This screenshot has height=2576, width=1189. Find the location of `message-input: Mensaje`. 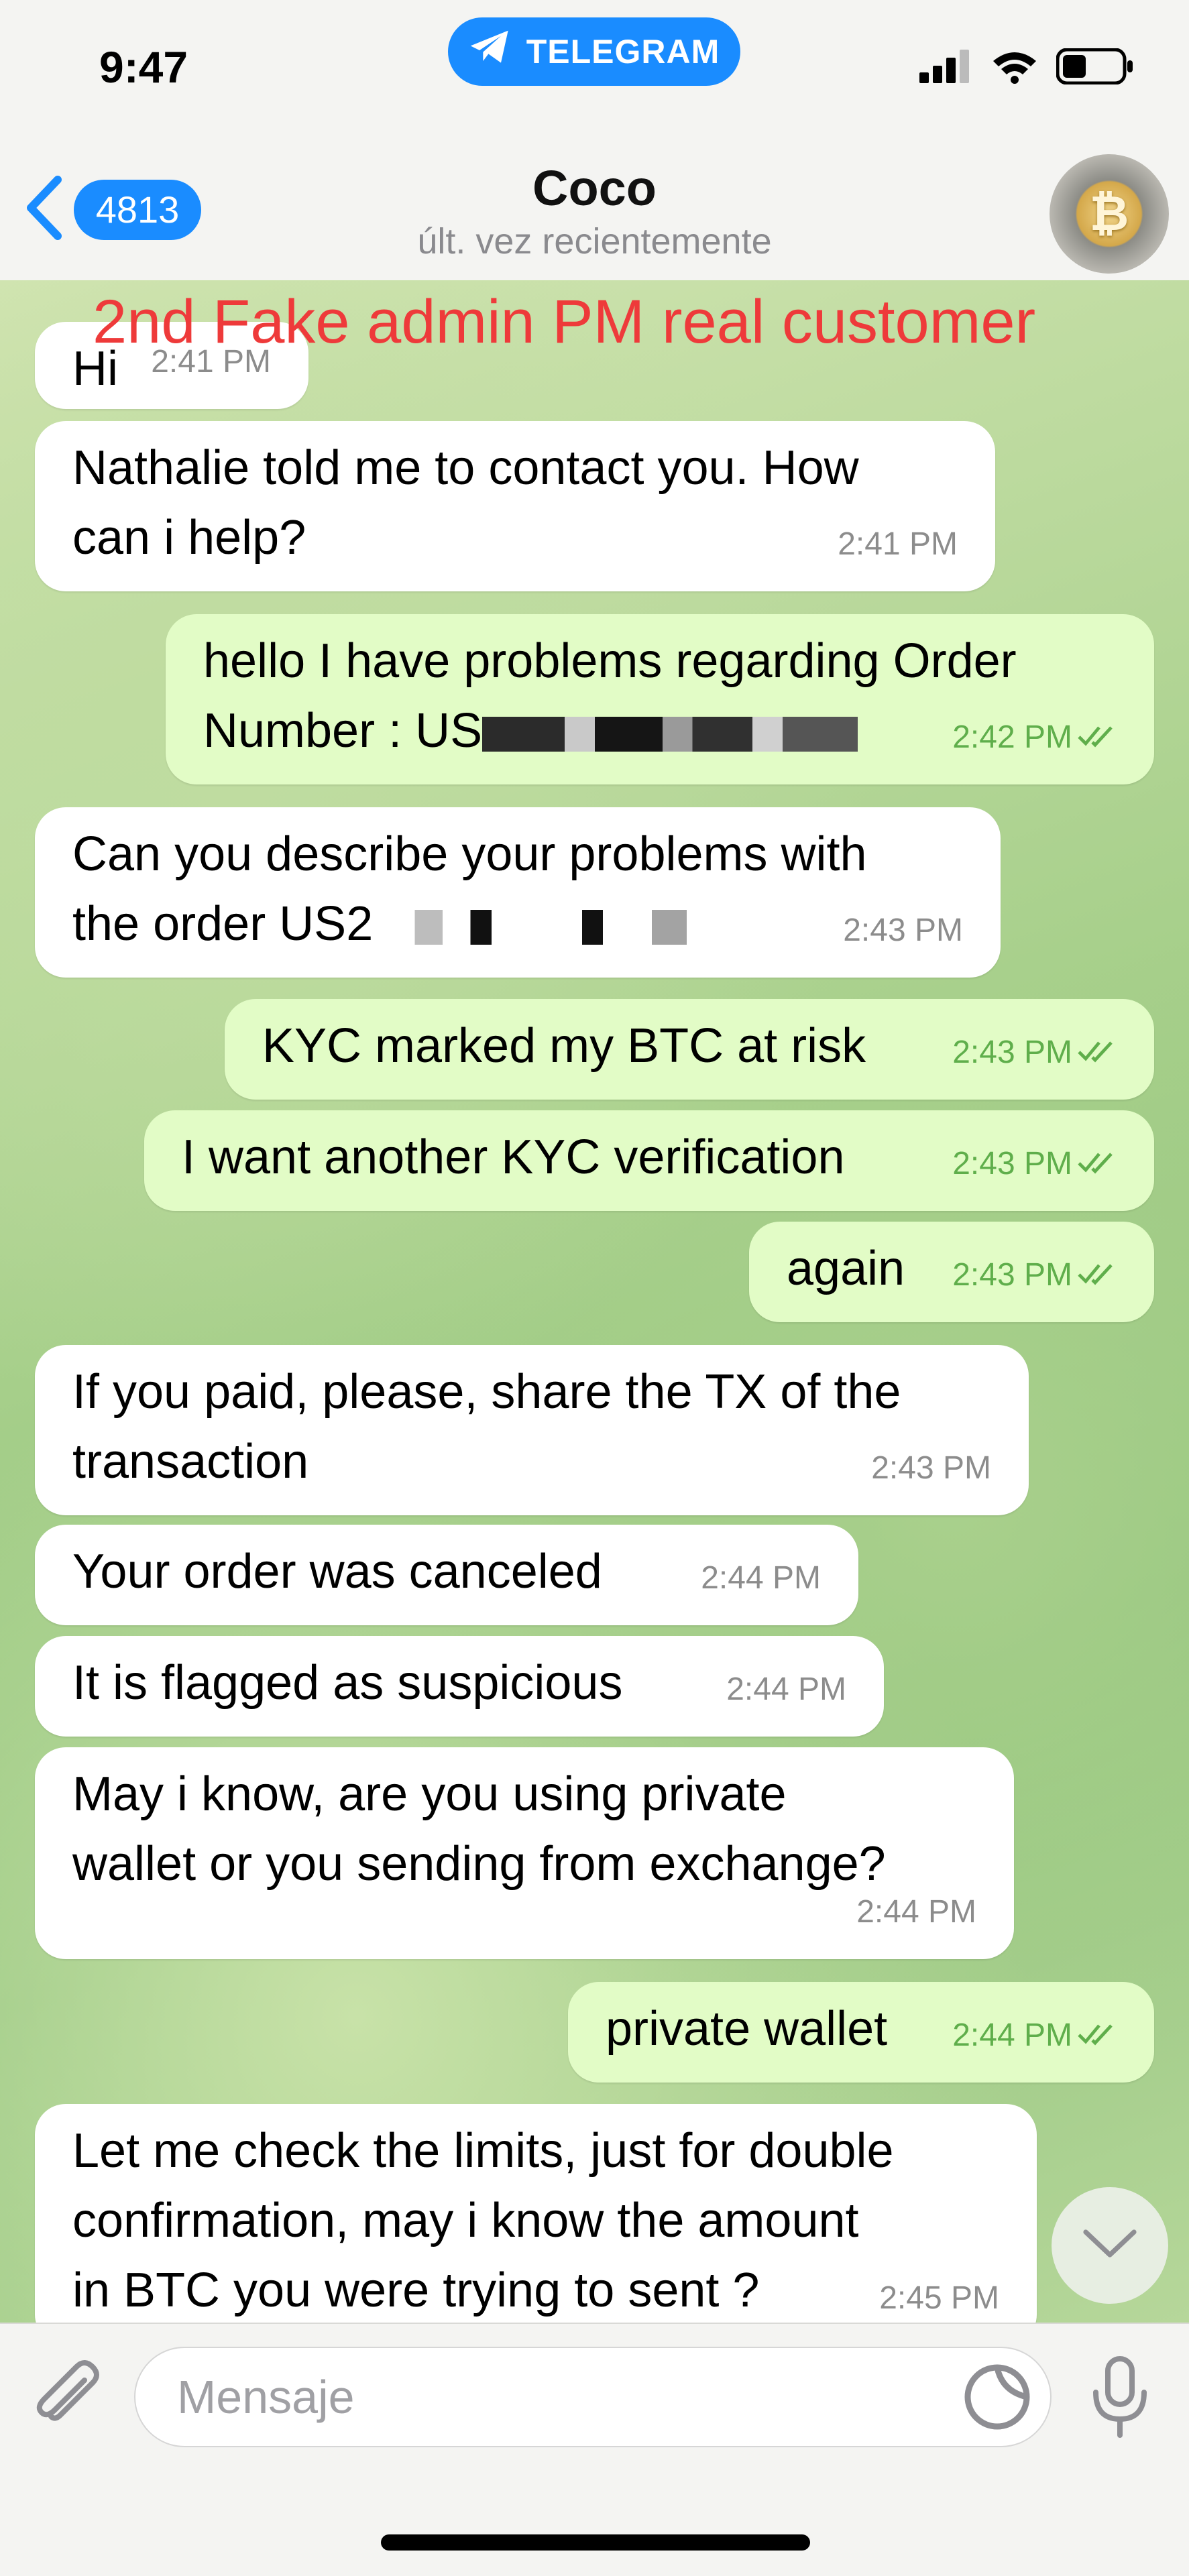

message-input: Mensaje is located at coordinates (593, 2397).